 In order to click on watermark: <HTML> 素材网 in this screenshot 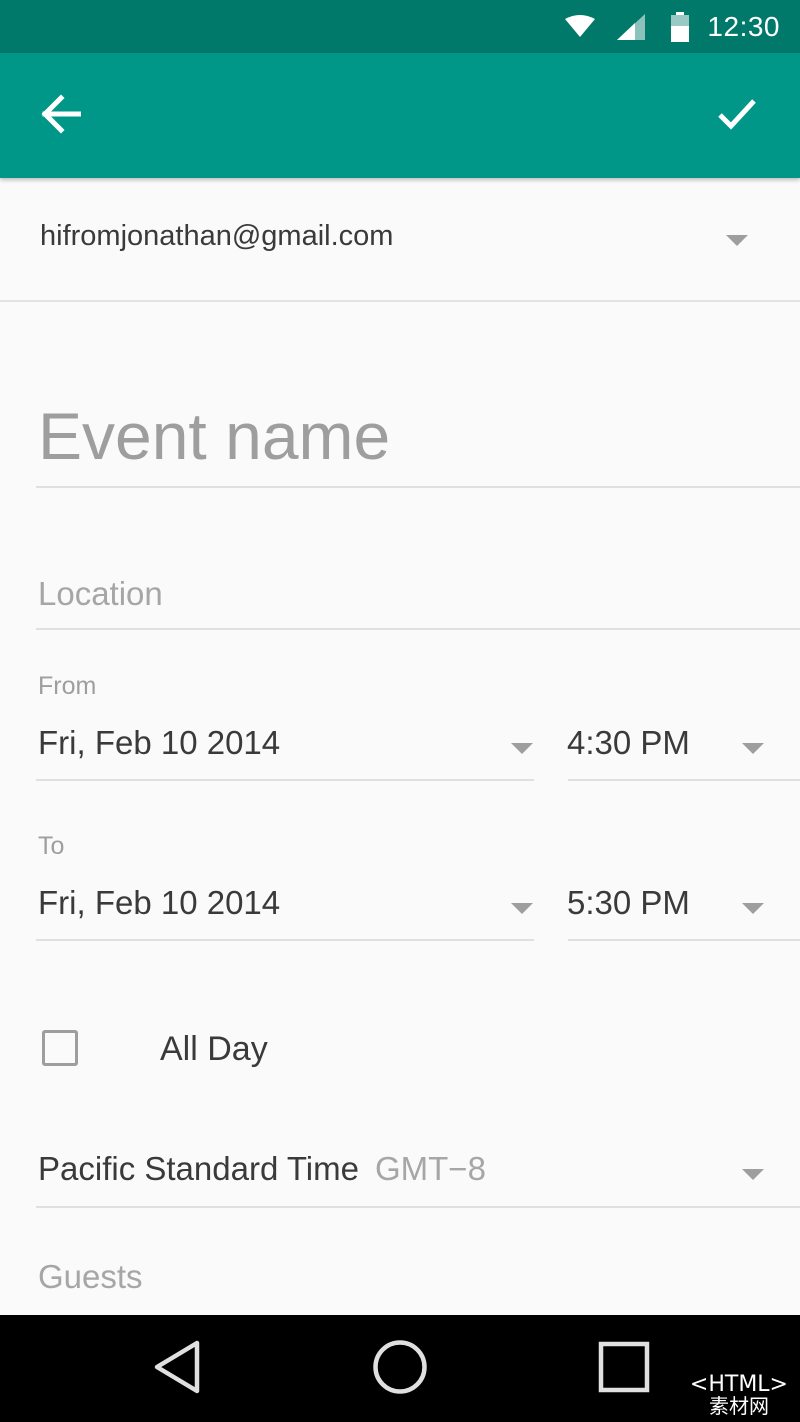, I will do `click(738, 1395)`.